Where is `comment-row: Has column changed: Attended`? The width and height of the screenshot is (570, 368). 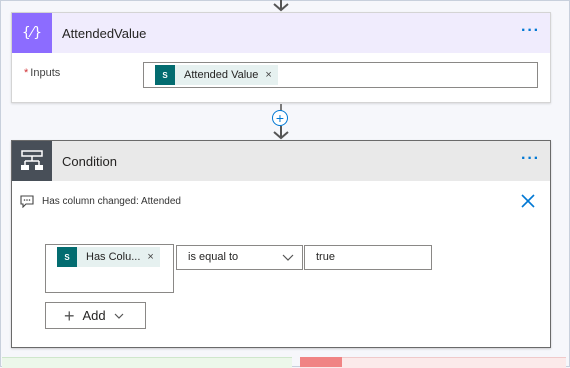
comment-row: Has column changed: Attended is located at coordinates (100, 201).